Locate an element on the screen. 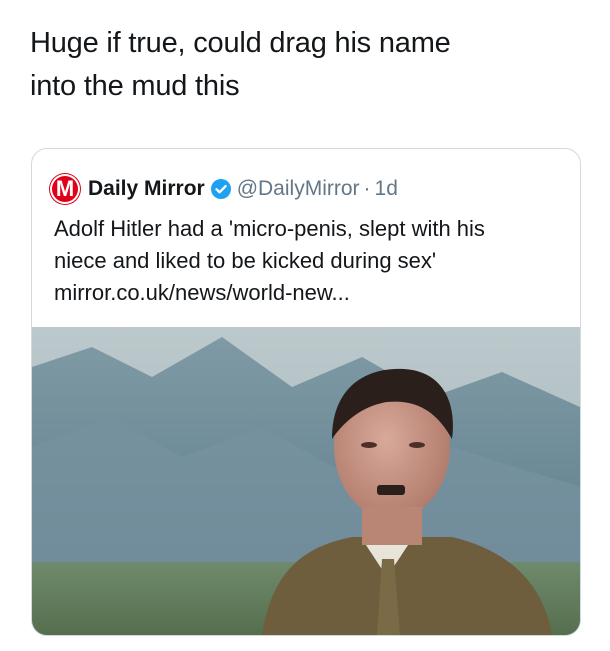  logo-letter: M is located at coordinates (65, 188).